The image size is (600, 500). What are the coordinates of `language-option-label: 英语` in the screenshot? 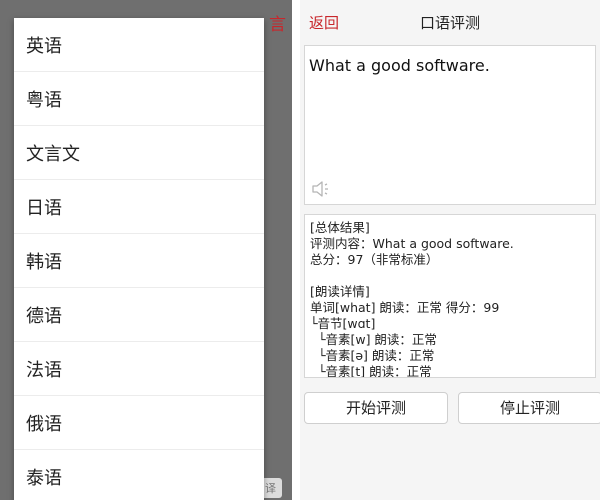 It's located at (44, 46).